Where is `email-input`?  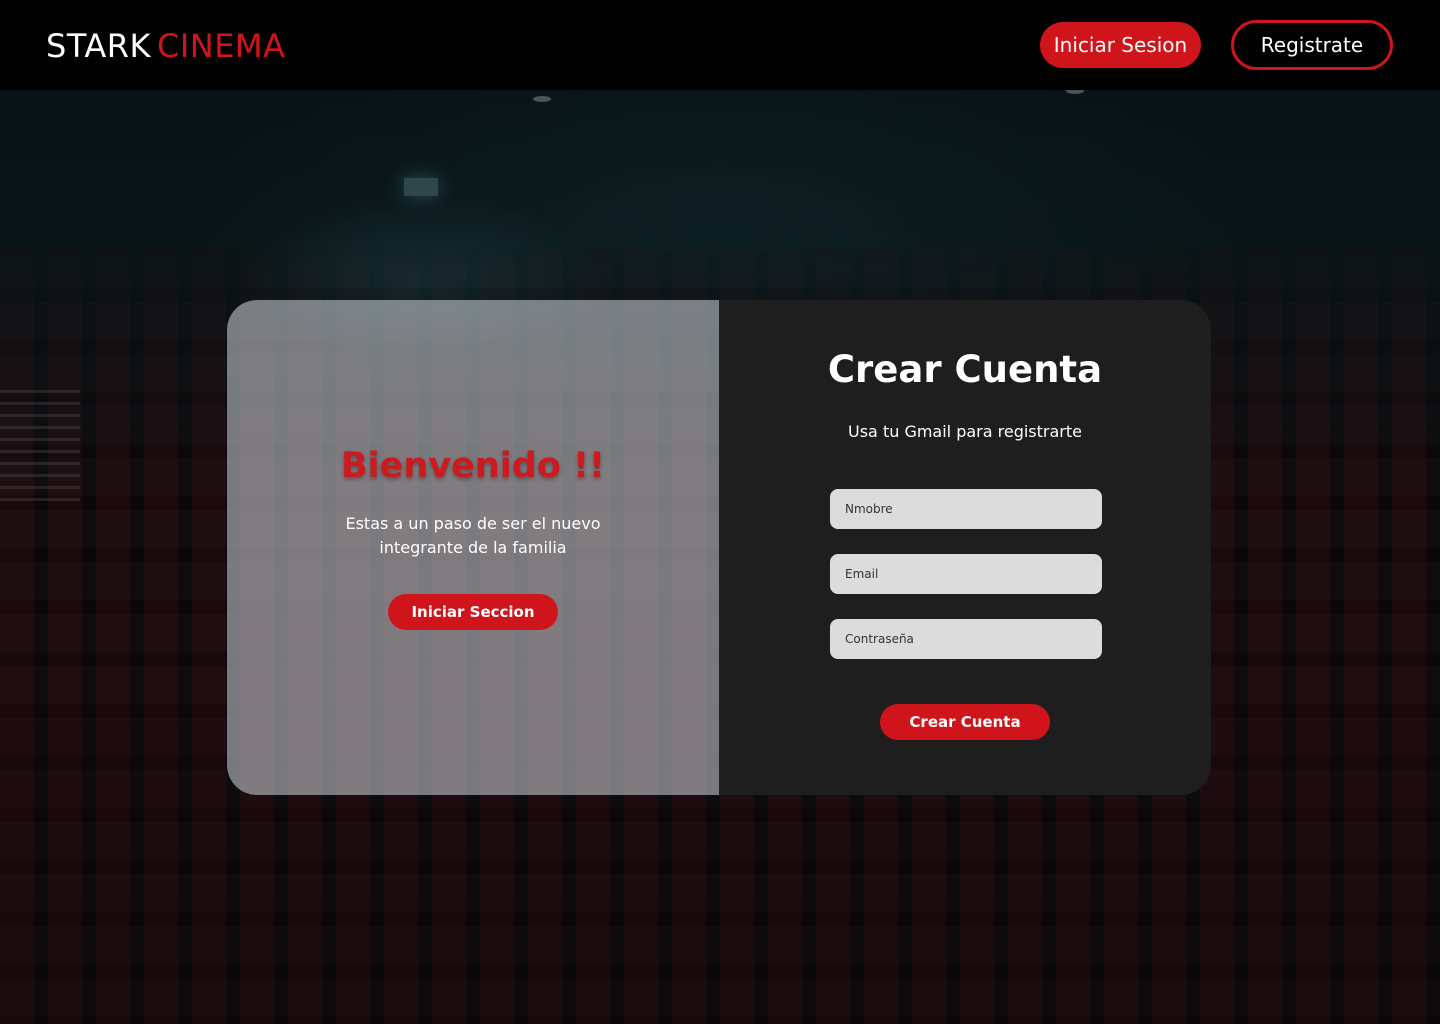
email-input is located at coordinates (966, 574).